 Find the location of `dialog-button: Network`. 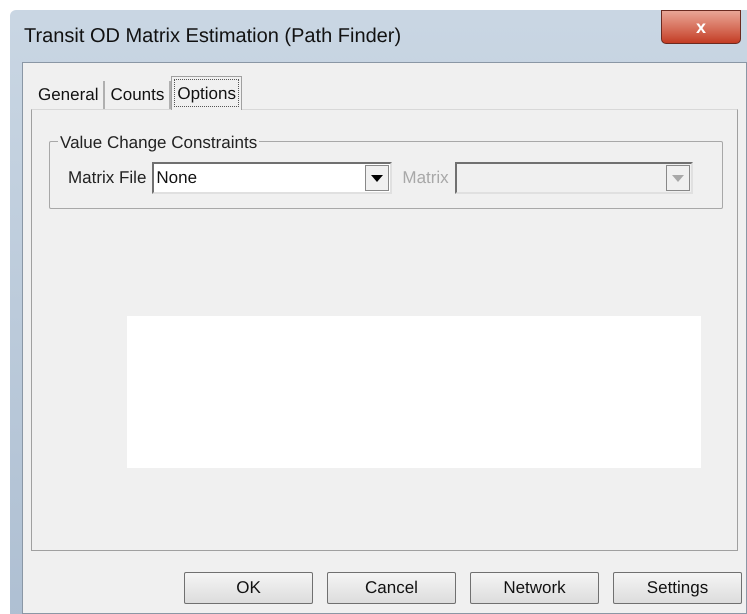

dialog-button: Network is located at coordinates (534, 588).